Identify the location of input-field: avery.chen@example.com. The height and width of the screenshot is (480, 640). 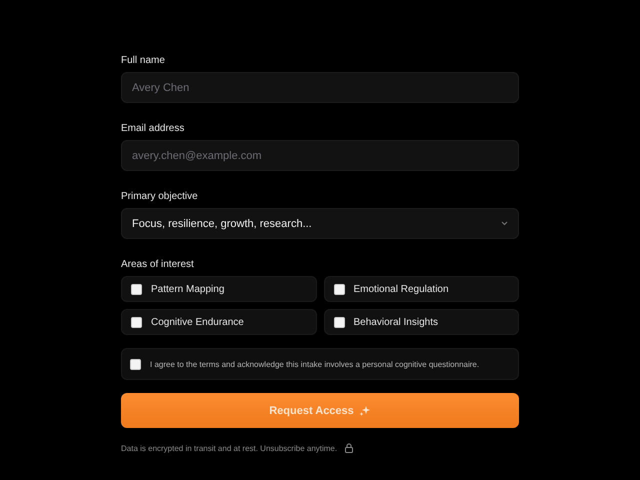
(320, 155).